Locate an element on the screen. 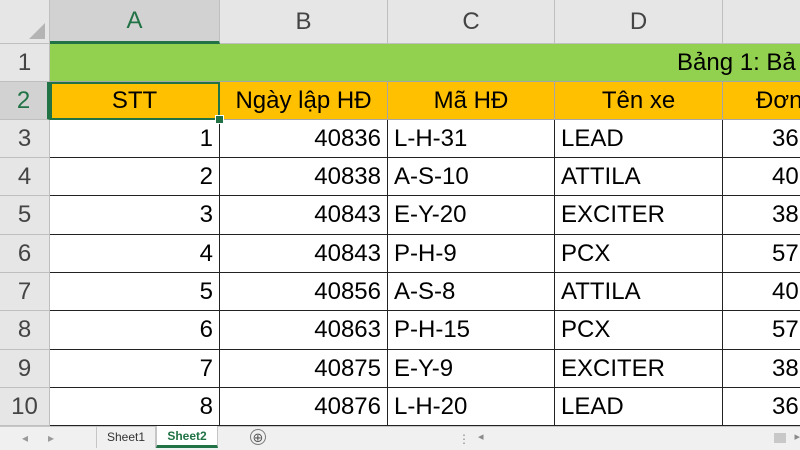 The image size is (800, 450). cell-stt: 3 is located at coordinates (135, 215).